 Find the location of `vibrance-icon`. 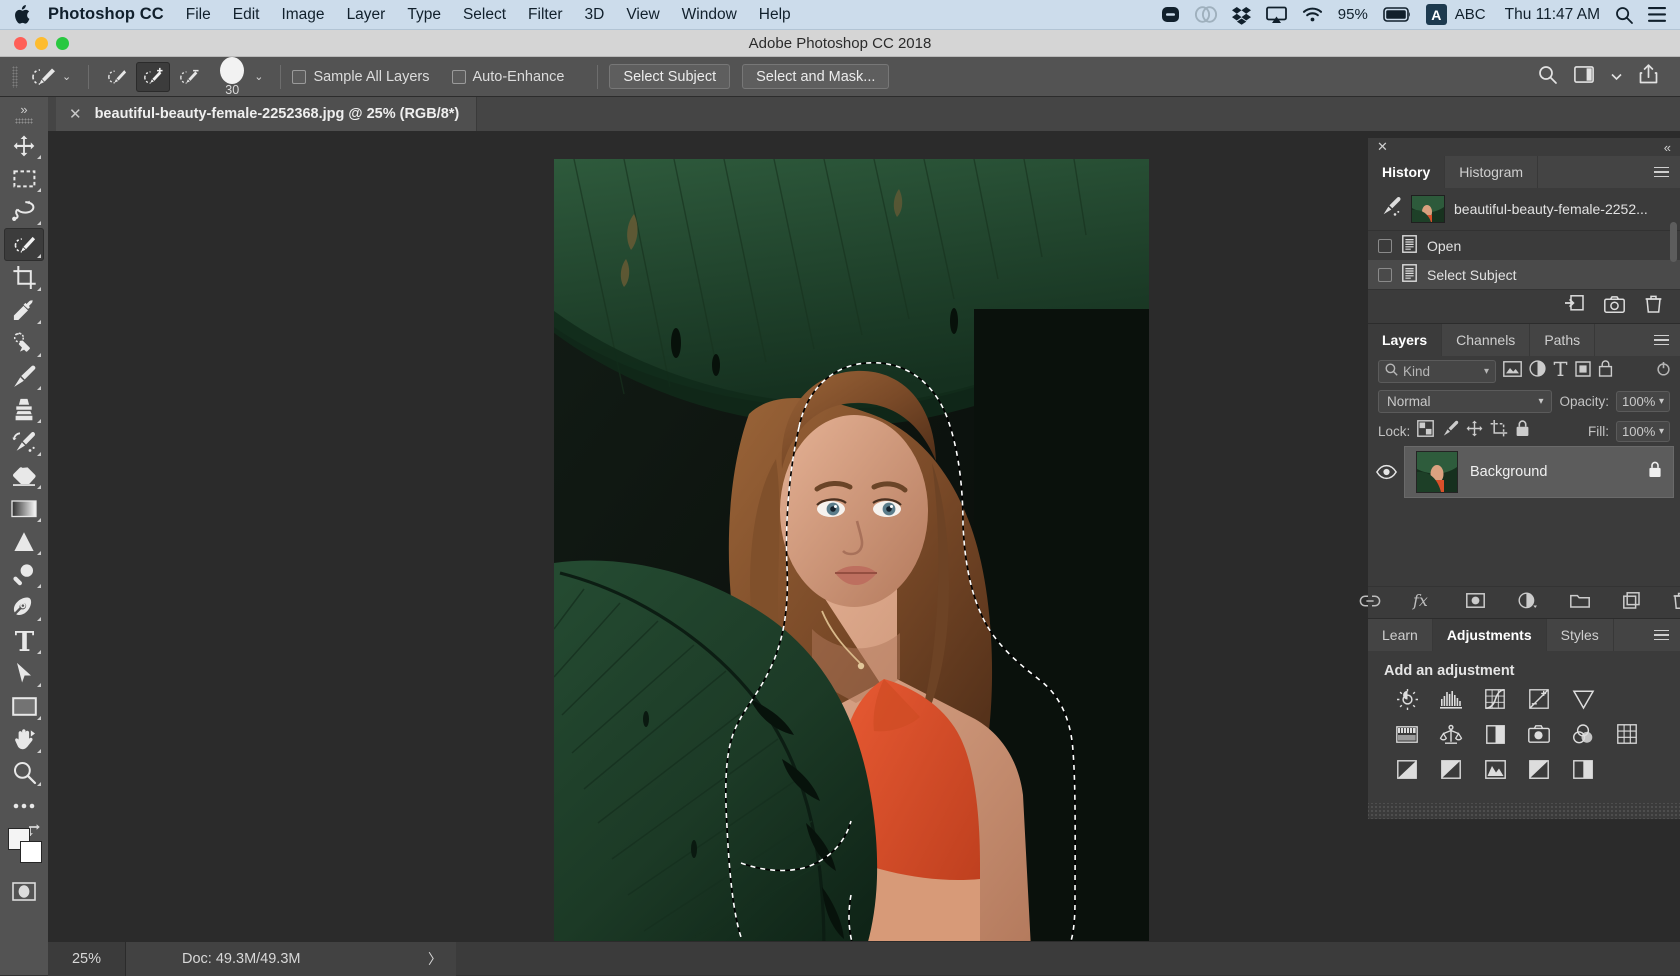

vibrance-icon is located at coordinates (1583, 699).